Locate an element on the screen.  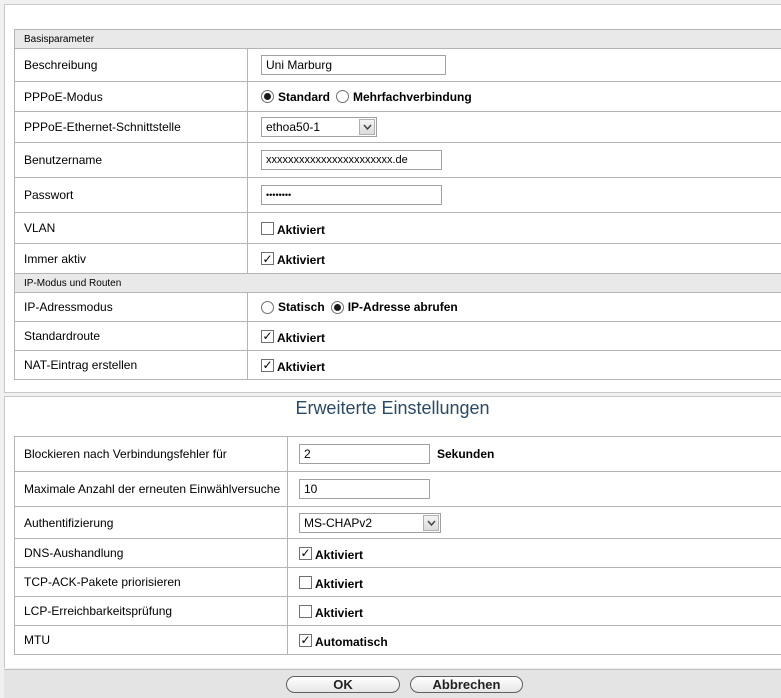
row-lcp: LCP-Erreichbarkeitsprüfung Aktiviert is located at coordinates (398, 611).